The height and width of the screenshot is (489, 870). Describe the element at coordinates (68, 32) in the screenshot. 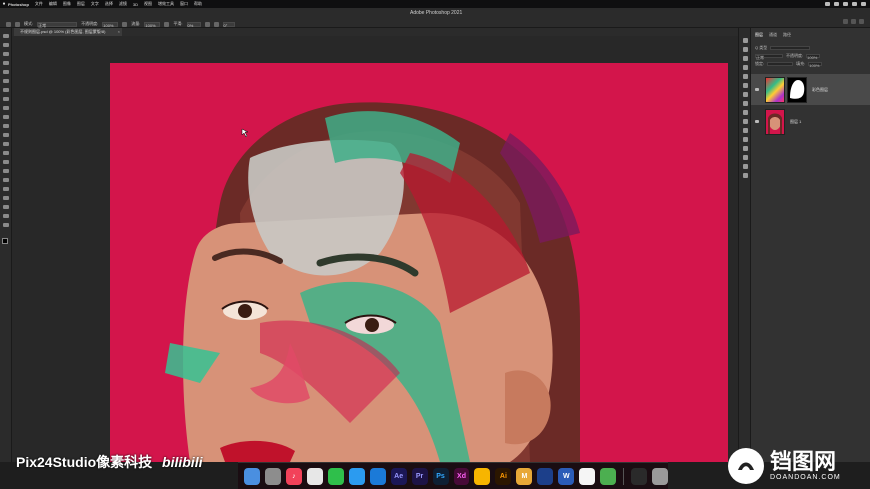

I see `document-tab: 不规则图层.psd @ 100% (彩色图层, 图层蒙版/8) ×` at that location.